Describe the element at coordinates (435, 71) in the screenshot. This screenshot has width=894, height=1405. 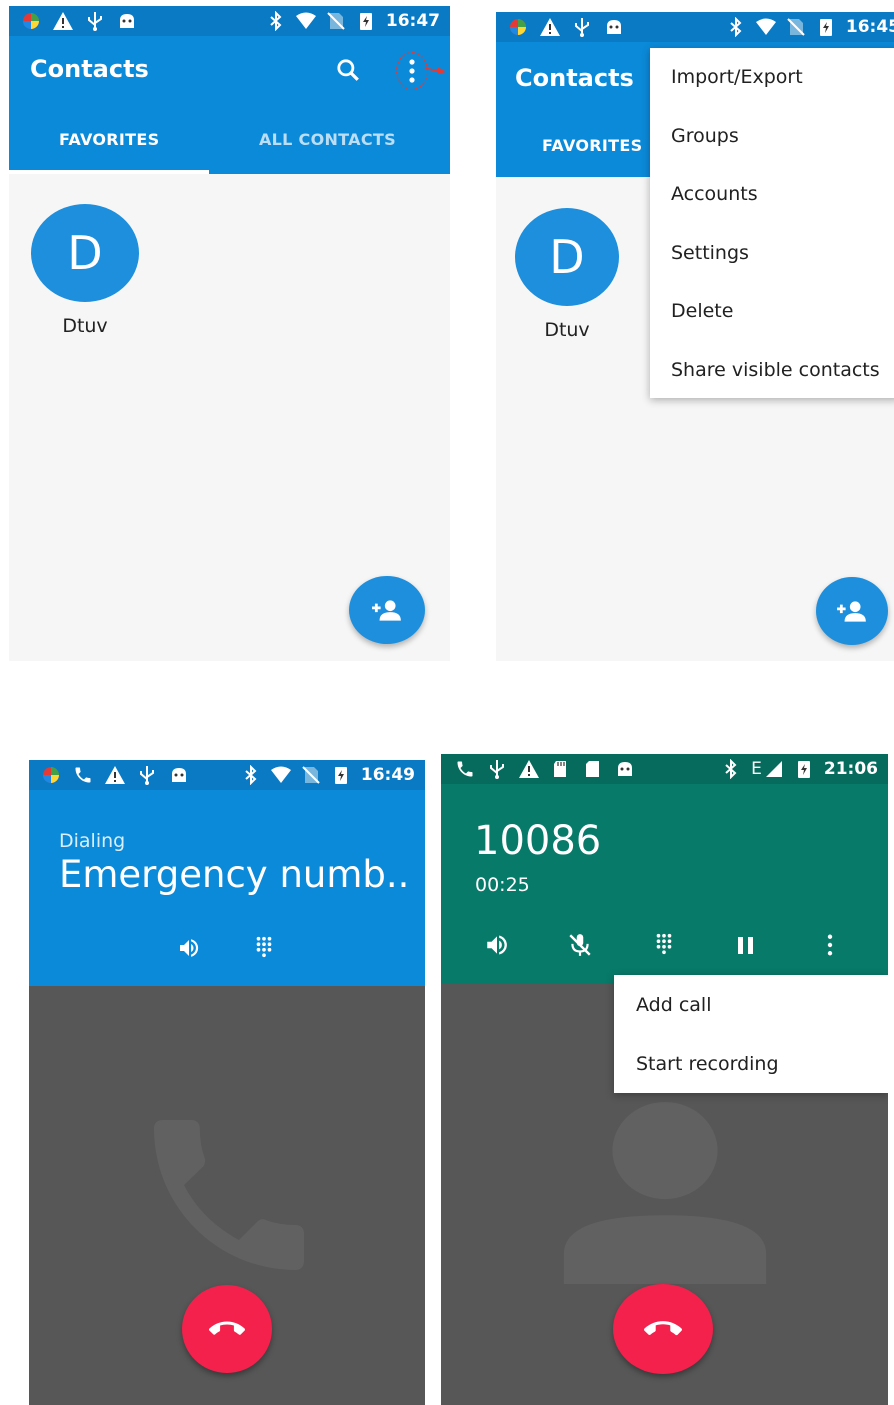
I see `red-arrow-annotation` at that location.